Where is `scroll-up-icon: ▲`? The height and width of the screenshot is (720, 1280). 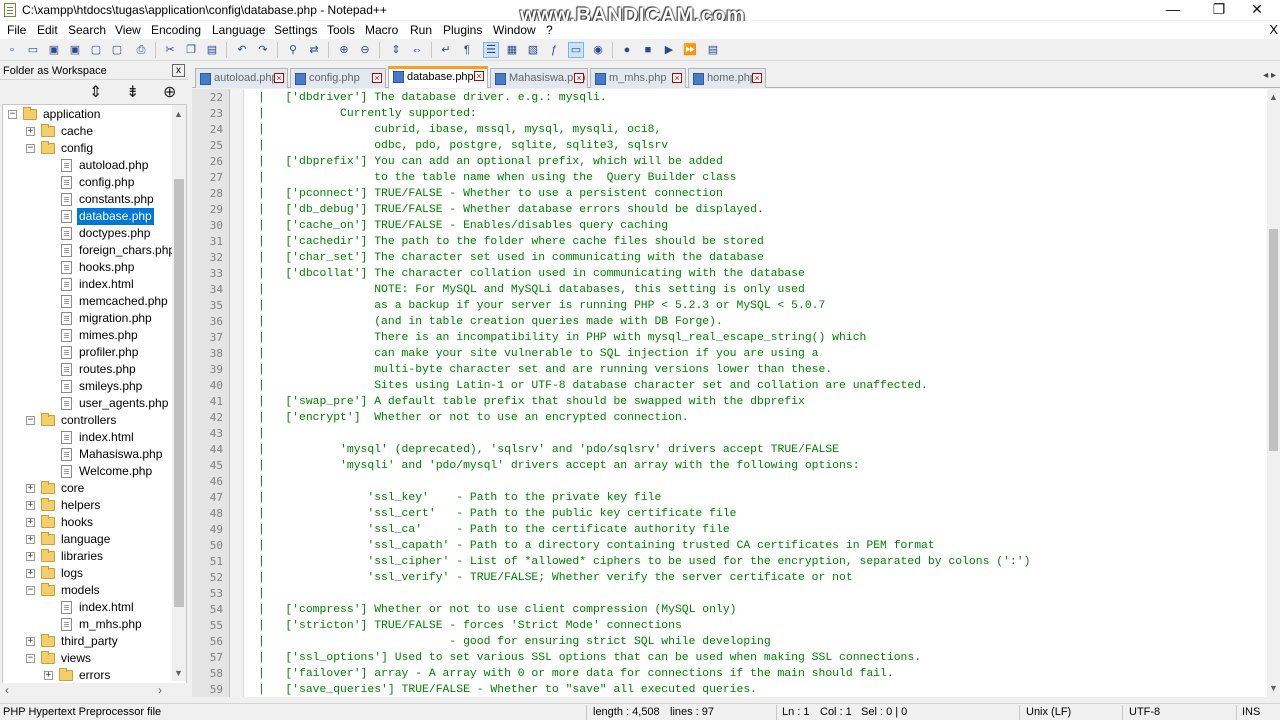
scroll-up-icon: ▲ is located at coordinates (1273, 97).